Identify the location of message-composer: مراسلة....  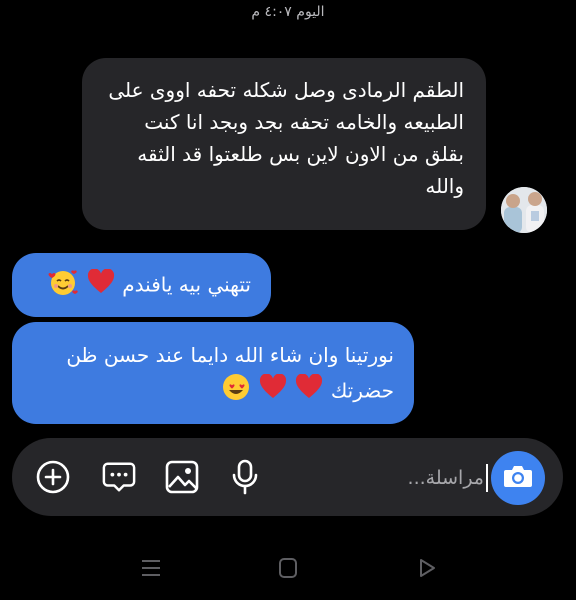
(287, 477).